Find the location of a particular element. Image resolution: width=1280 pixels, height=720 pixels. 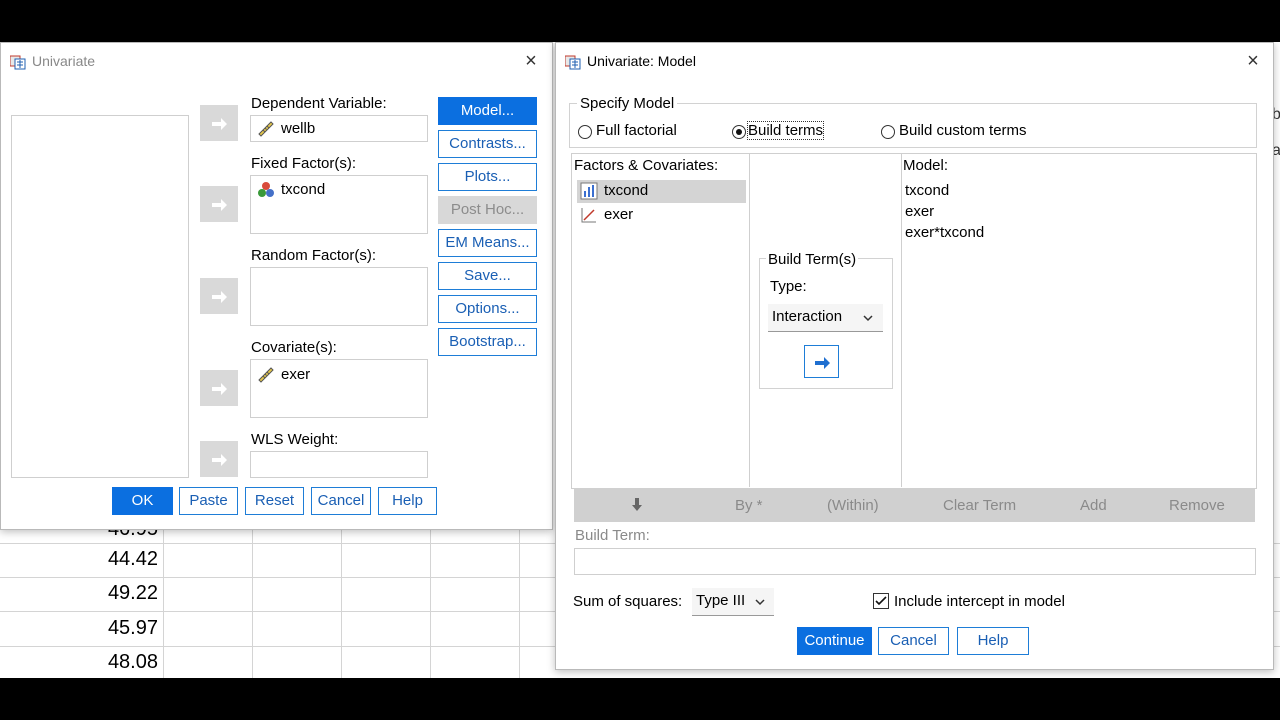

move-to-fixed-factor-button is located at coordinates (219, 204).